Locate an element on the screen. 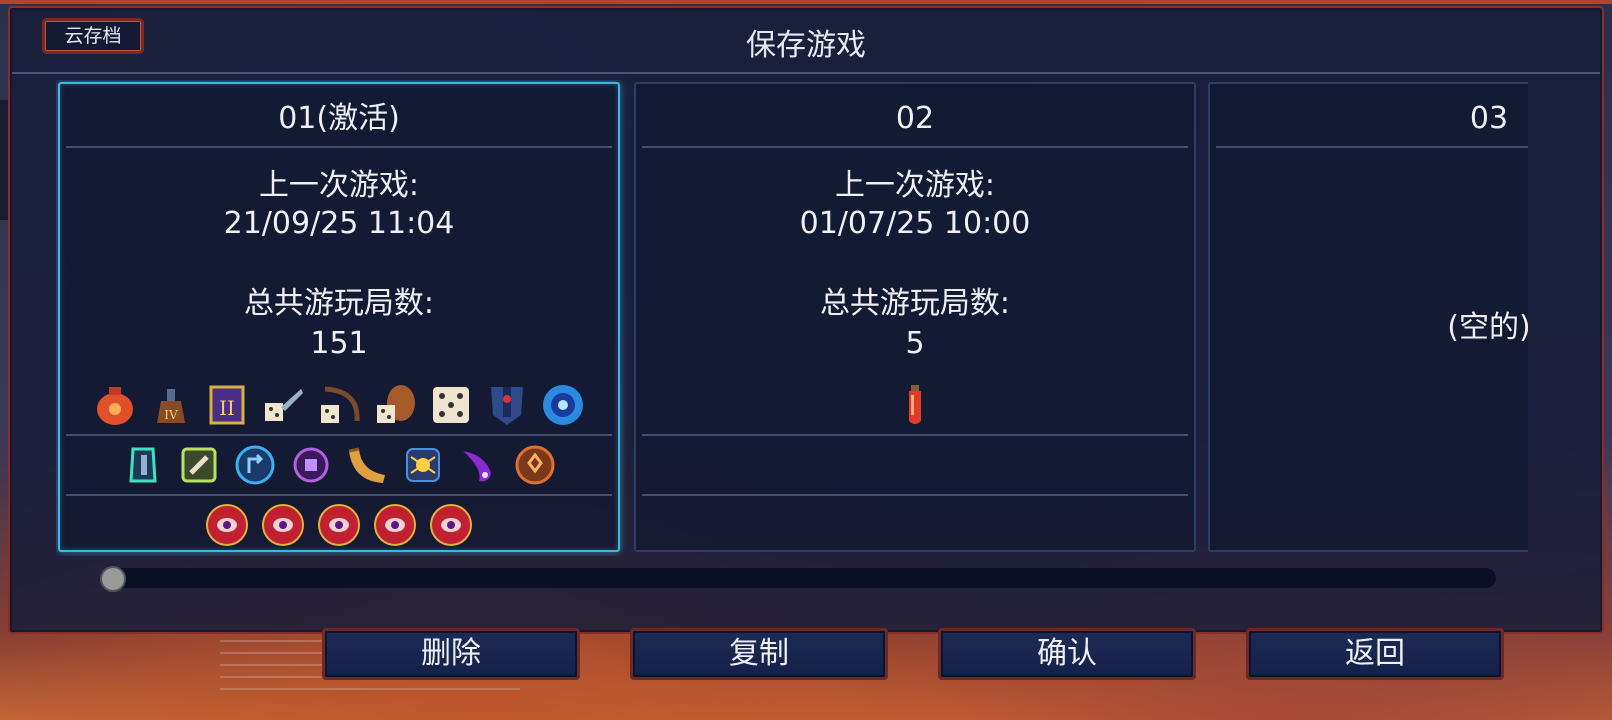 The width and height of the screenshot is (1612, 720). horn-icon is located at coordinates (367, 465).